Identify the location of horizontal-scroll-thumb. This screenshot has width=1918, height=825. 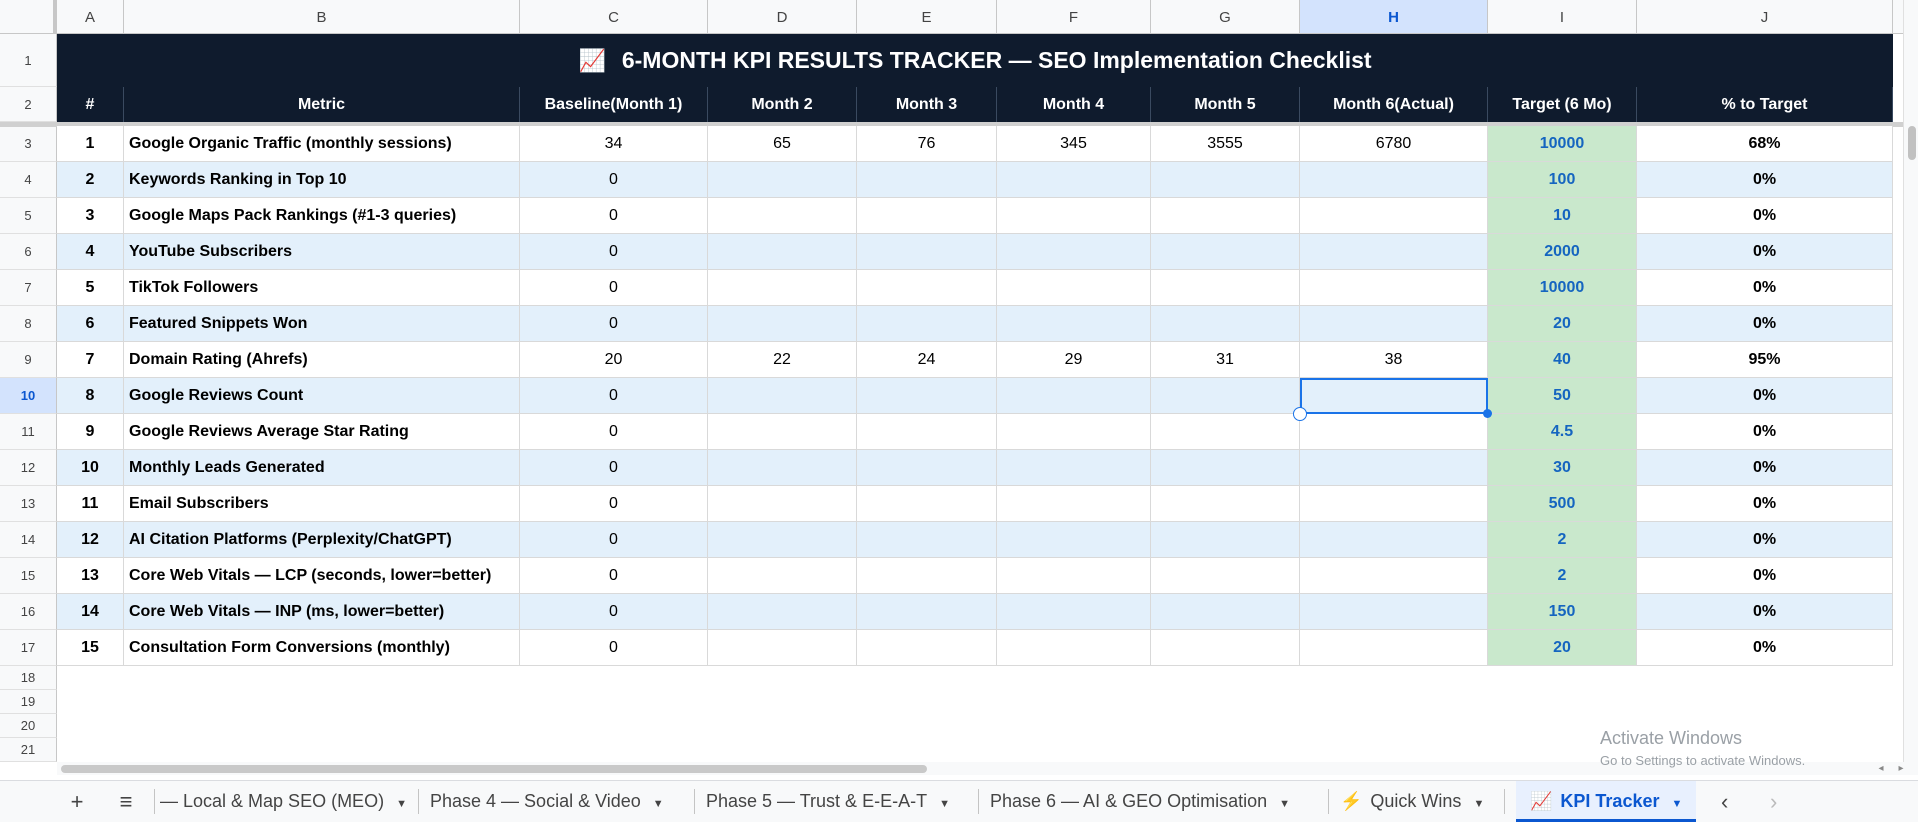
(494, 769).